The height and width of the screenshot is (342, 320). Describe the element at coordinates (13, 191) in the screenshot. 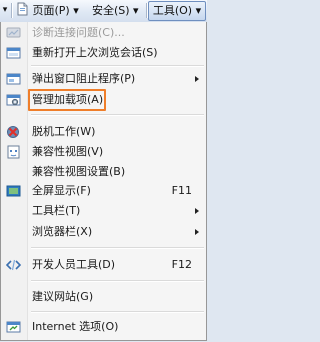

I see `fullscreen-icon` at that location.